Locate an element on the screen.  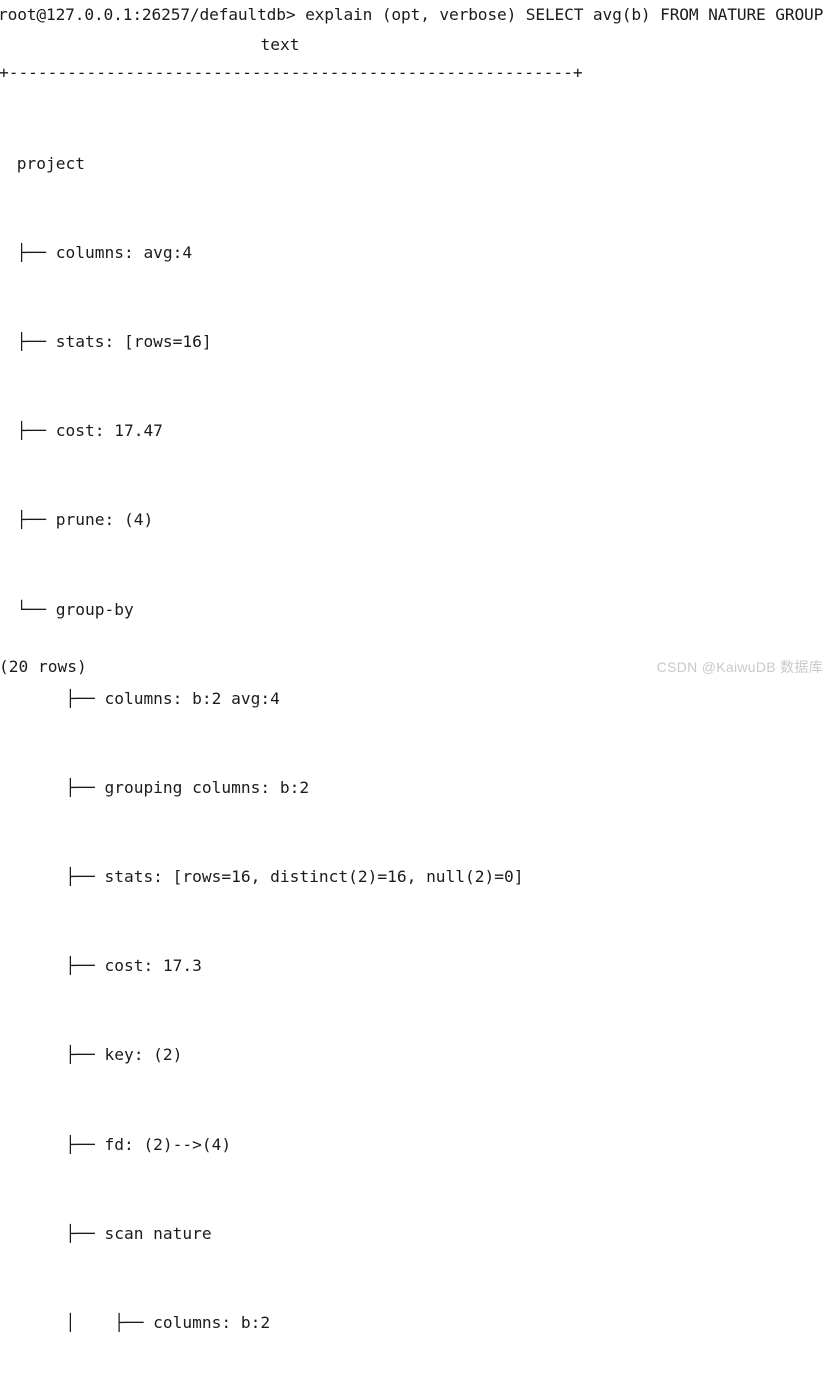
plan-line: │ ├── columns: b:2 is located at coordinates (139, 1323).